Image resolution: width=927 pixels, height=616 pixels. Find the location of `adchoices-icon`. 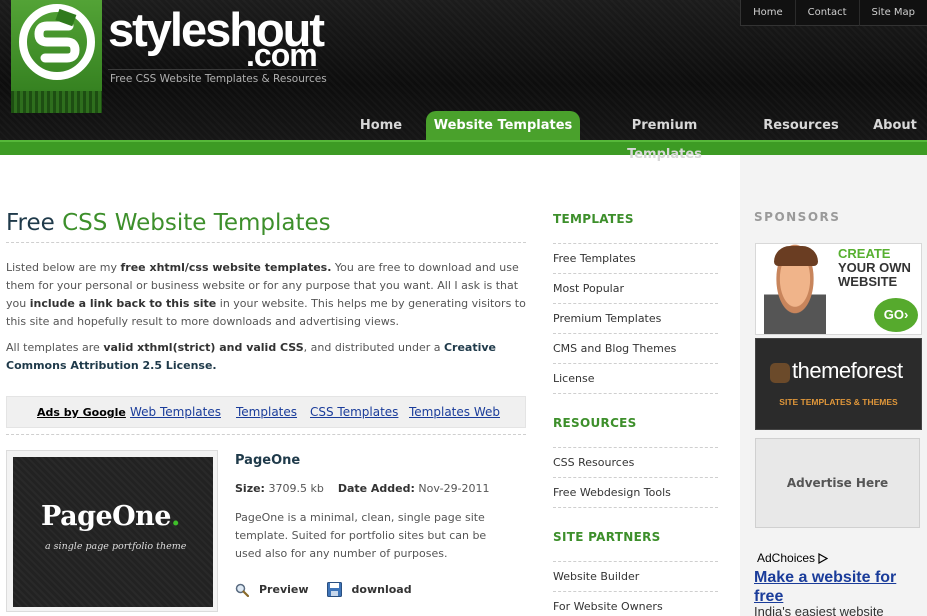

adchoices-icon is located at coordinates (823, 558).